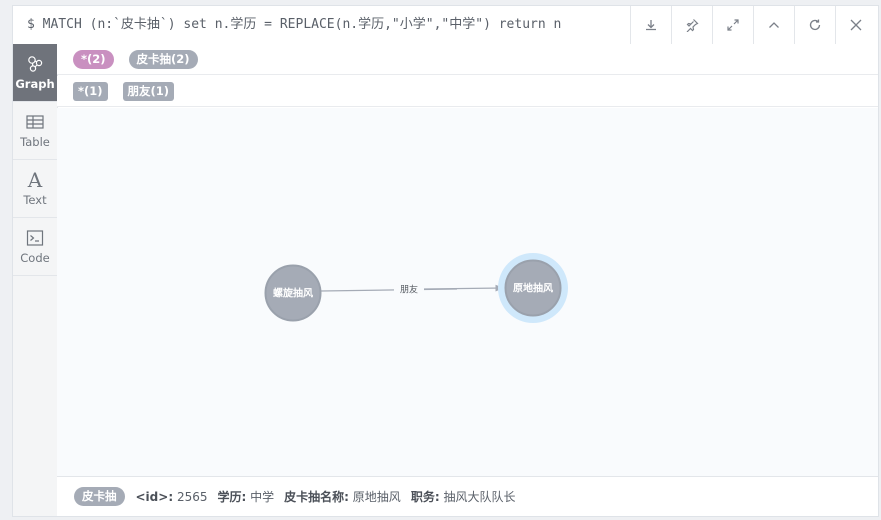 The image size is (881, 520). I want to click on prop-value: 中学, so click(262, 497).